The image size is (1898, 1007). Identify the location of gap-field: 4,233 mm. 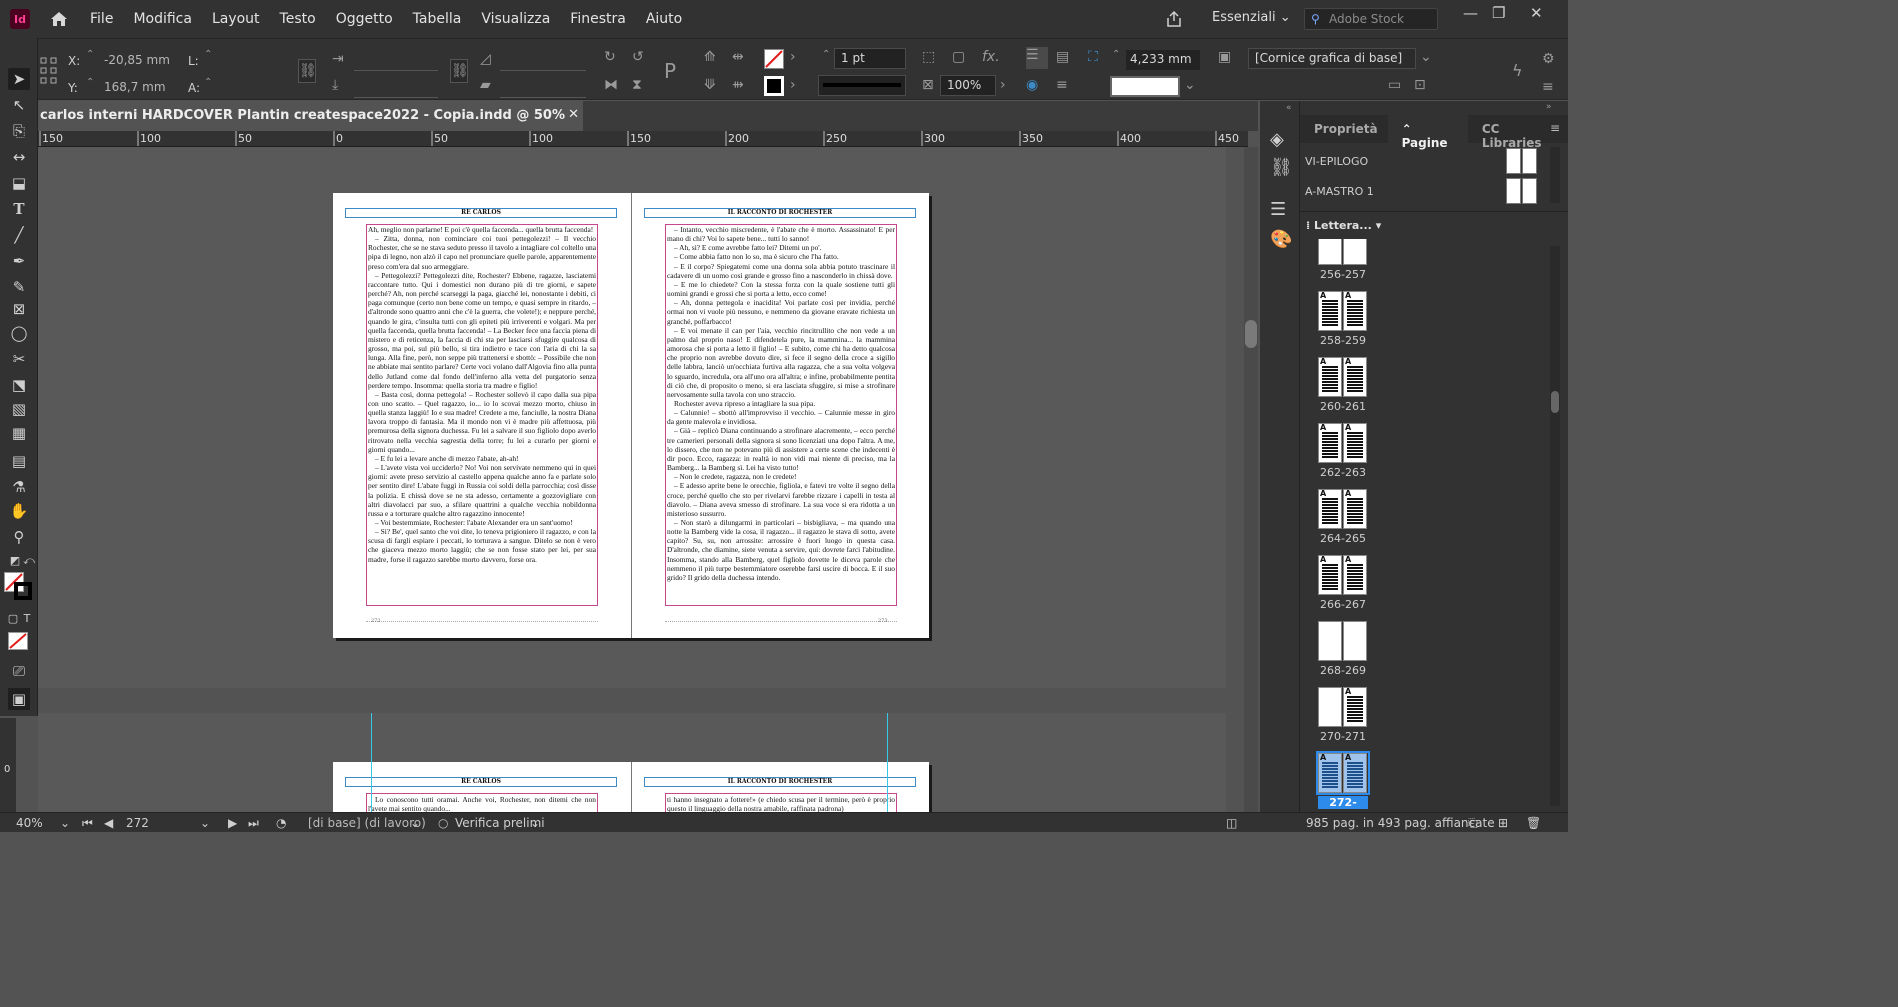
(1163, 60).